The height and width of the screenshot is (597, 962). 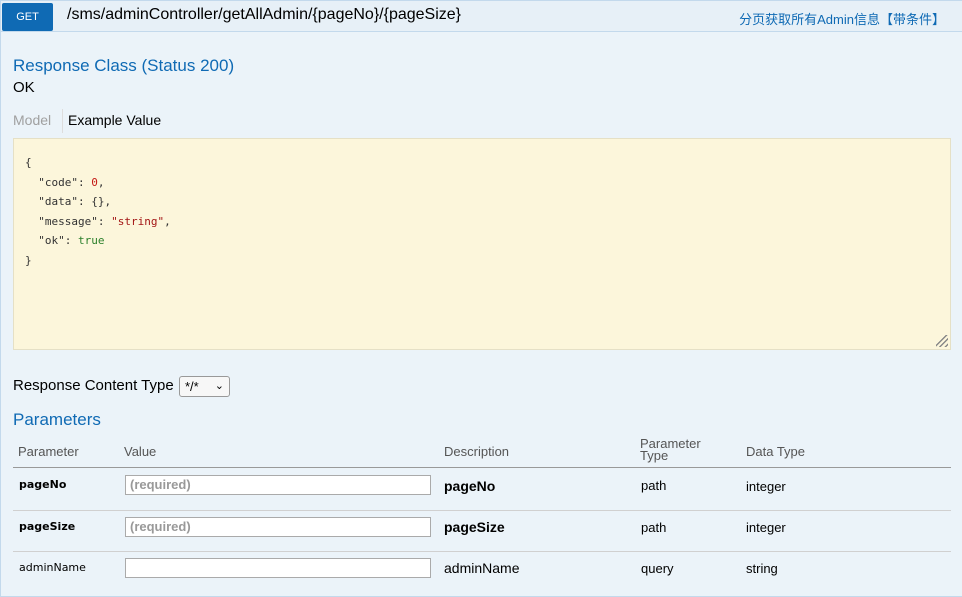 I want to click on json-key: "data", so click(x=58, y=201).